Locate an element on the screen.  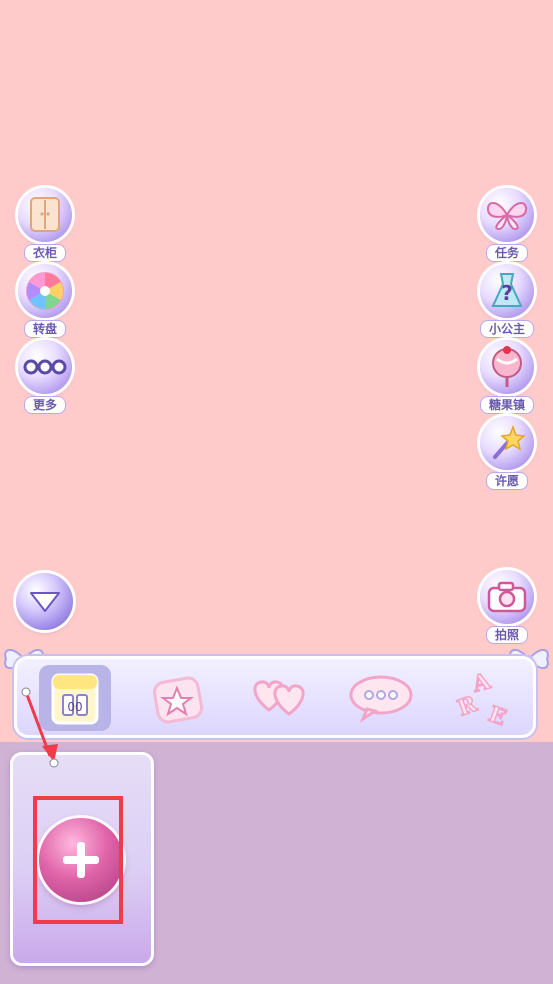
tool-star-box is located at coordinates (177, 698).